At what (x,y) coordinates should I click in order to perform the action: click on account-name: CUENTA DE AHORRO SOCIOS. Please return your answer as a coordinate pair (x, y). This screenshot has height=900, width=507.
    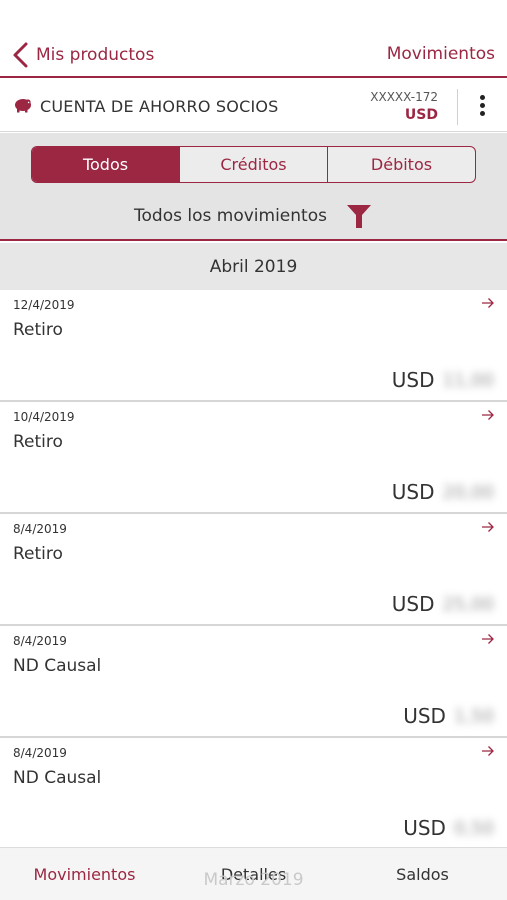
    Looking at the image, I should click on (159, 106).